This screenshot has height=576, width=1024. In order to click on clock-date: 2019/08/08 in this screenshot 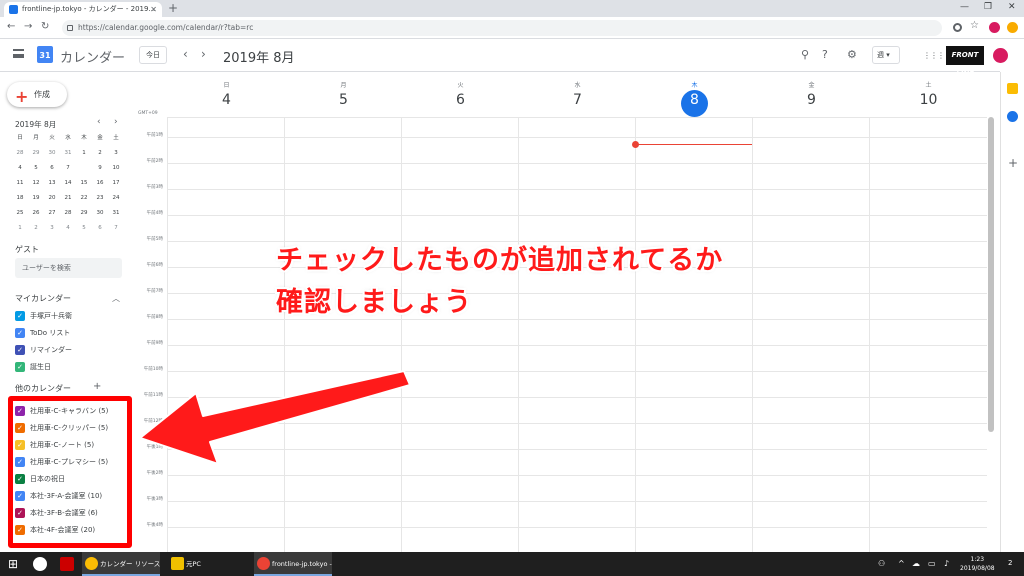, I will do `click(977, 568)`.